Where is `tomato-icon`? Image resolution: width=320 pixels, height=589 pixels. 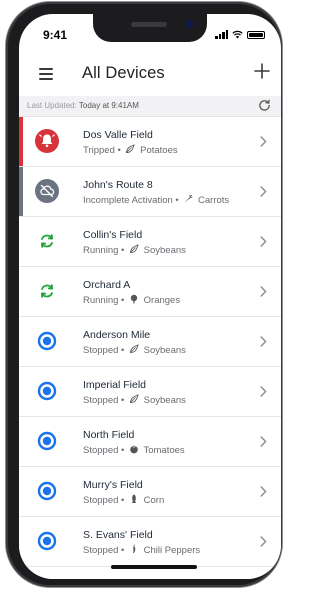
tomato-icon is located at coordinates (134, 450).